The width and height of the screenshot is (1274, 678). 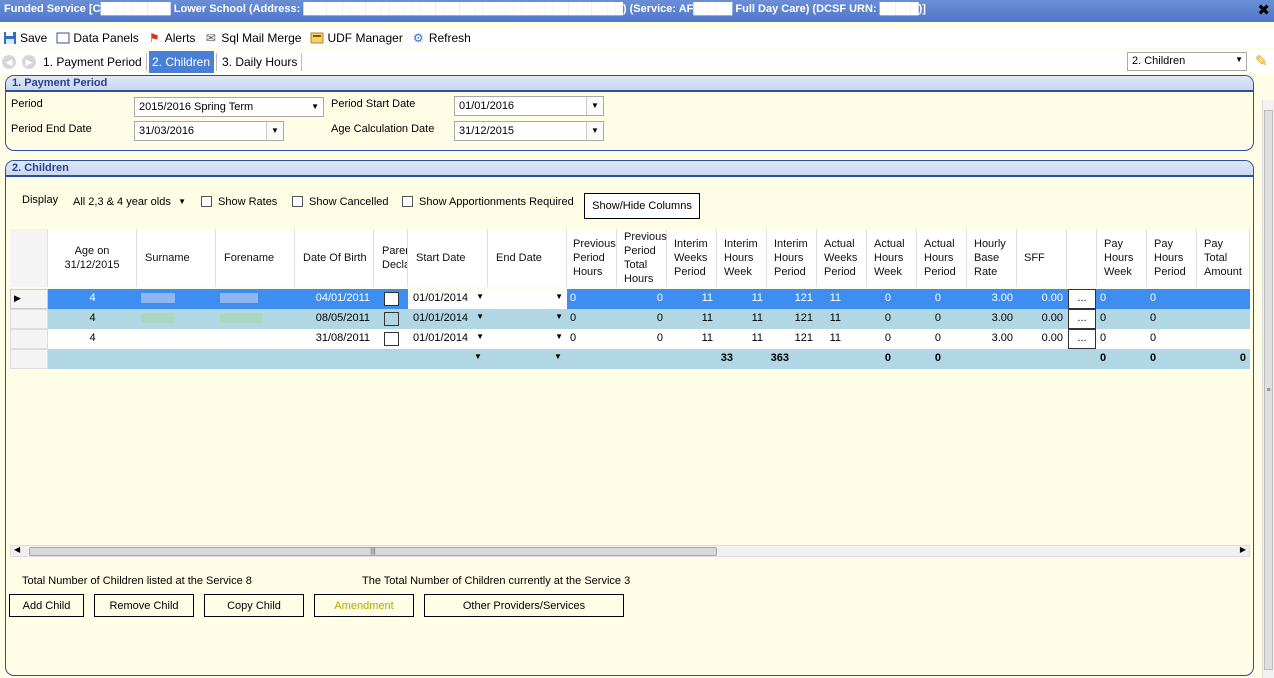 What do you see at coordinates (391, 258) in the screenshot?
I see `column-header-parent-declaration: Parent Declaration` at bounding box center [391, 258].